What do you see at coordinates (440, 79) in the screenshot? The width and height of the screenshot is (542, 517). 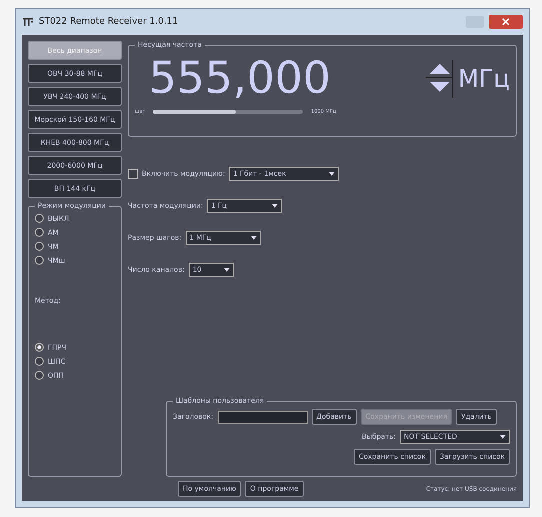 I see `spin-arrows-icon` at bounding box center [440, 79].